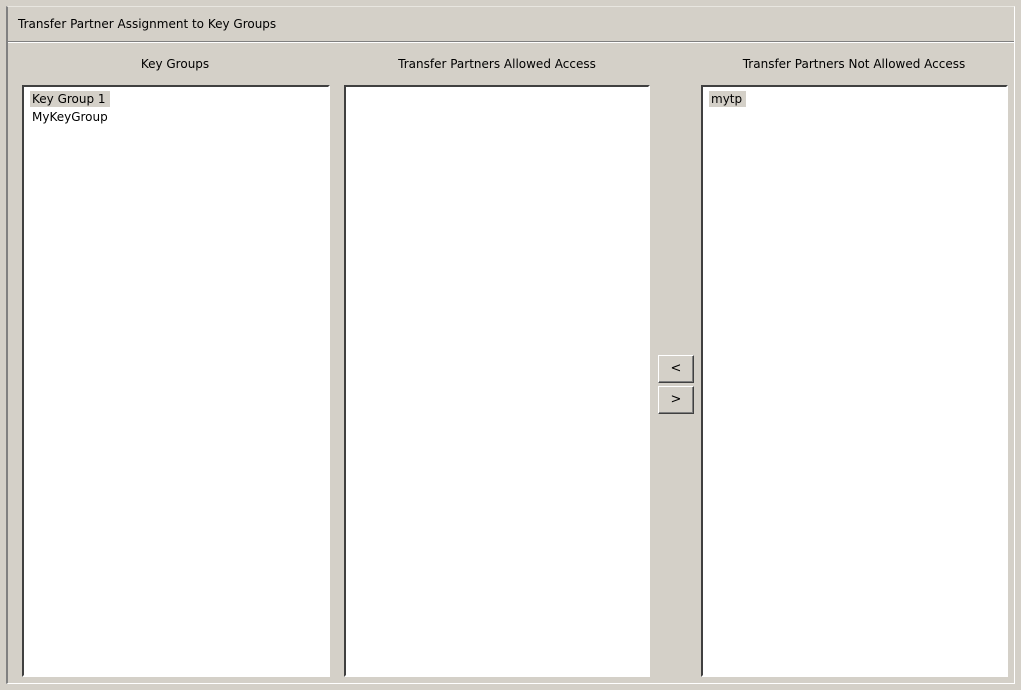 The image size is (1021, 690). What do you see at coordinates (176, 99) in the screenshot?
I see `key-group-item: Key Group 1` at bounding box center [176, 99].